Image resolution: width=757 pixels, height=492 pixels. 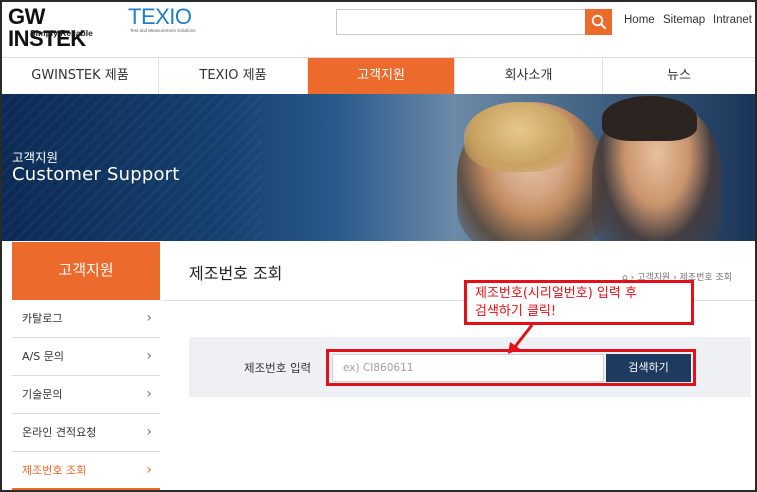 I want to click on search-button, so click(x=598, y=22).